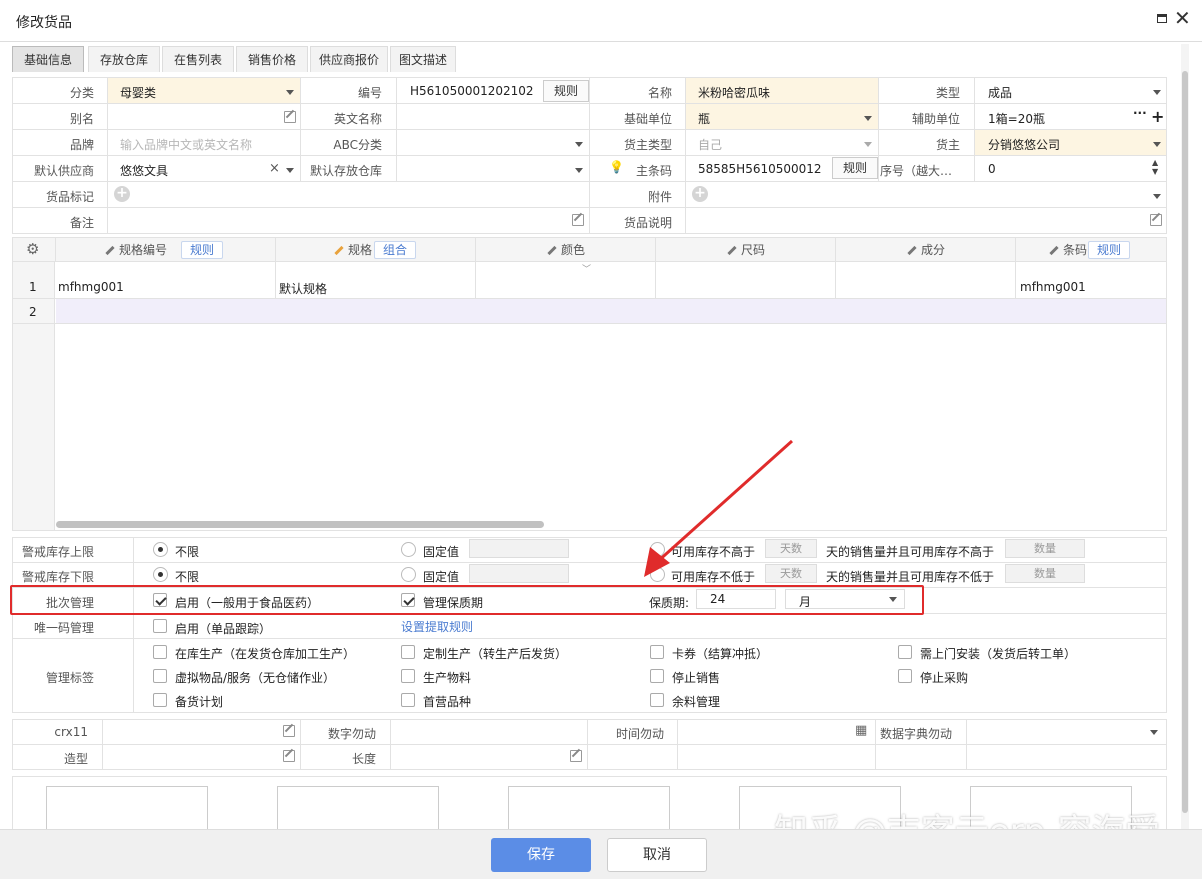 The width and height of the screenshot is (1202, 879). What do you see at coordinates (586, 268) in the screenshot?
I see `chevron-down-icon: ﹀` at bounding box center [586, 268].